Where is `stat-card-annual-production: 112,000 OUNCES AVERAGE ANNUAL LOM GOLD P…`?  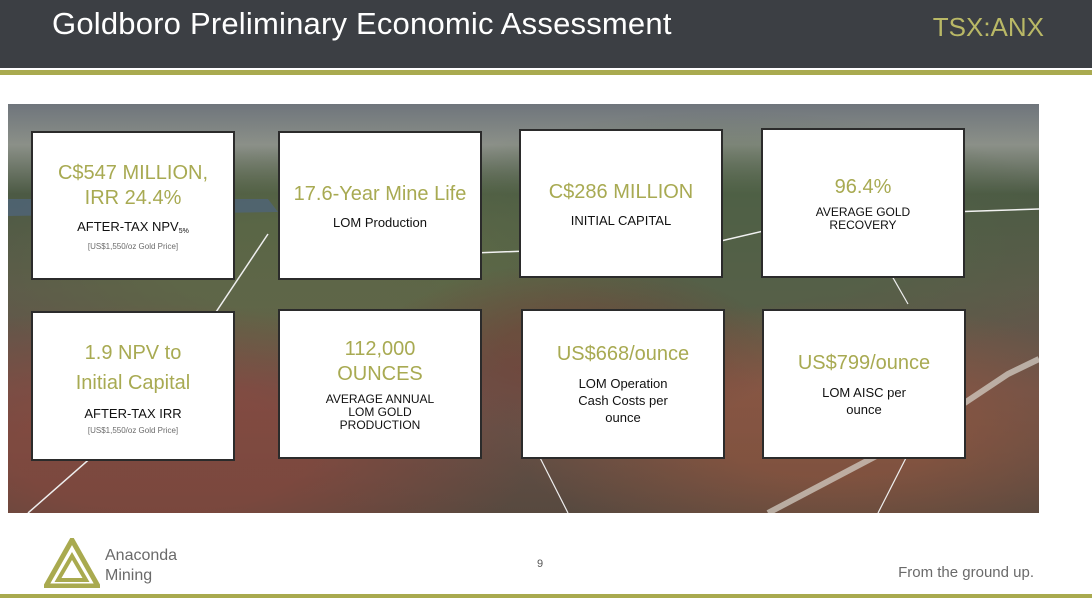 stat-card-annual-production: 112,000 OUNCES AVERAGE ANNUAL LOM GOLD P… is located at coordinates (380, 384).